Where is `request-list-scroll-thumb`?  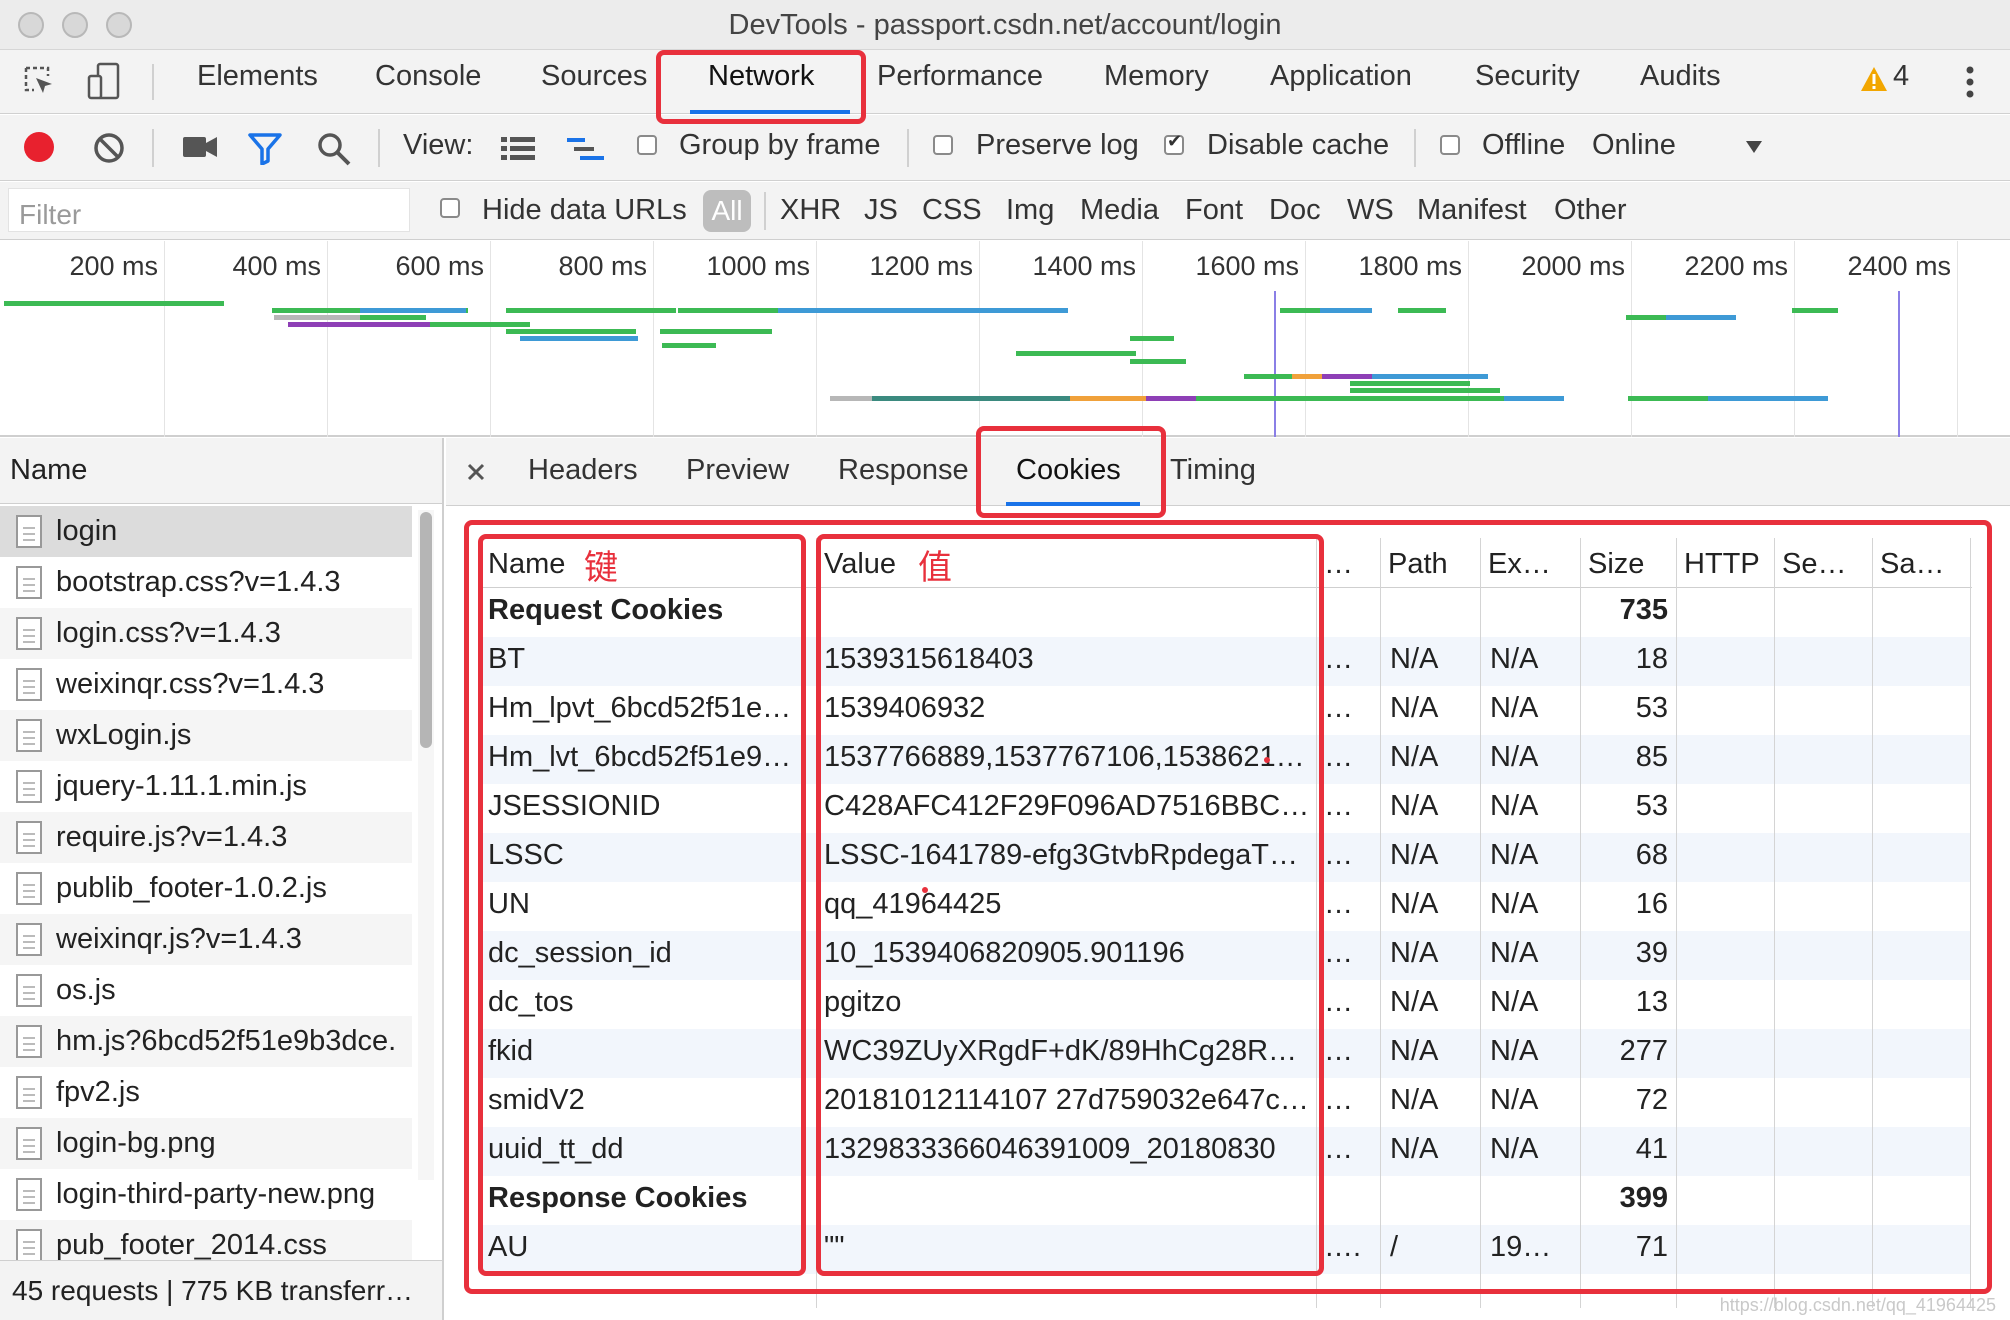
request-list-scroll-thumb is located at coordinates (426, 630).